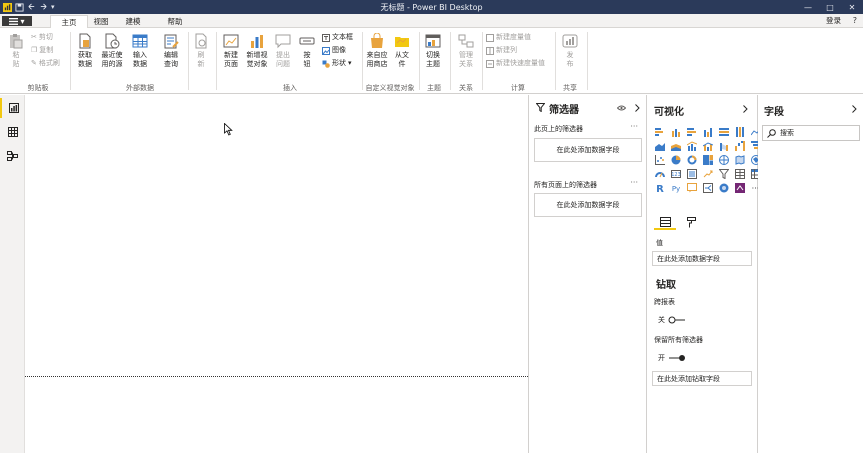  I want to click on new-column-button: 新建列, so click(501, 50).